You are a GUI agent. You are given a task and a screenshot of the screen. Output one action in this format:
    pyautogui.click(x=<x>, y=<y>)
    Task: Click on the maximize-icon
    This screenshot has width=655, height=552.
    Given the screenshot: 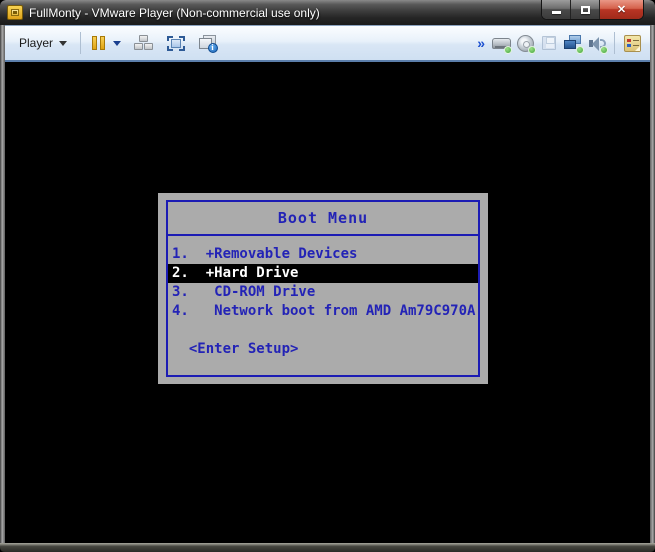 What is the action you would take?
    pyautogui.click(x=585, y=9)
    